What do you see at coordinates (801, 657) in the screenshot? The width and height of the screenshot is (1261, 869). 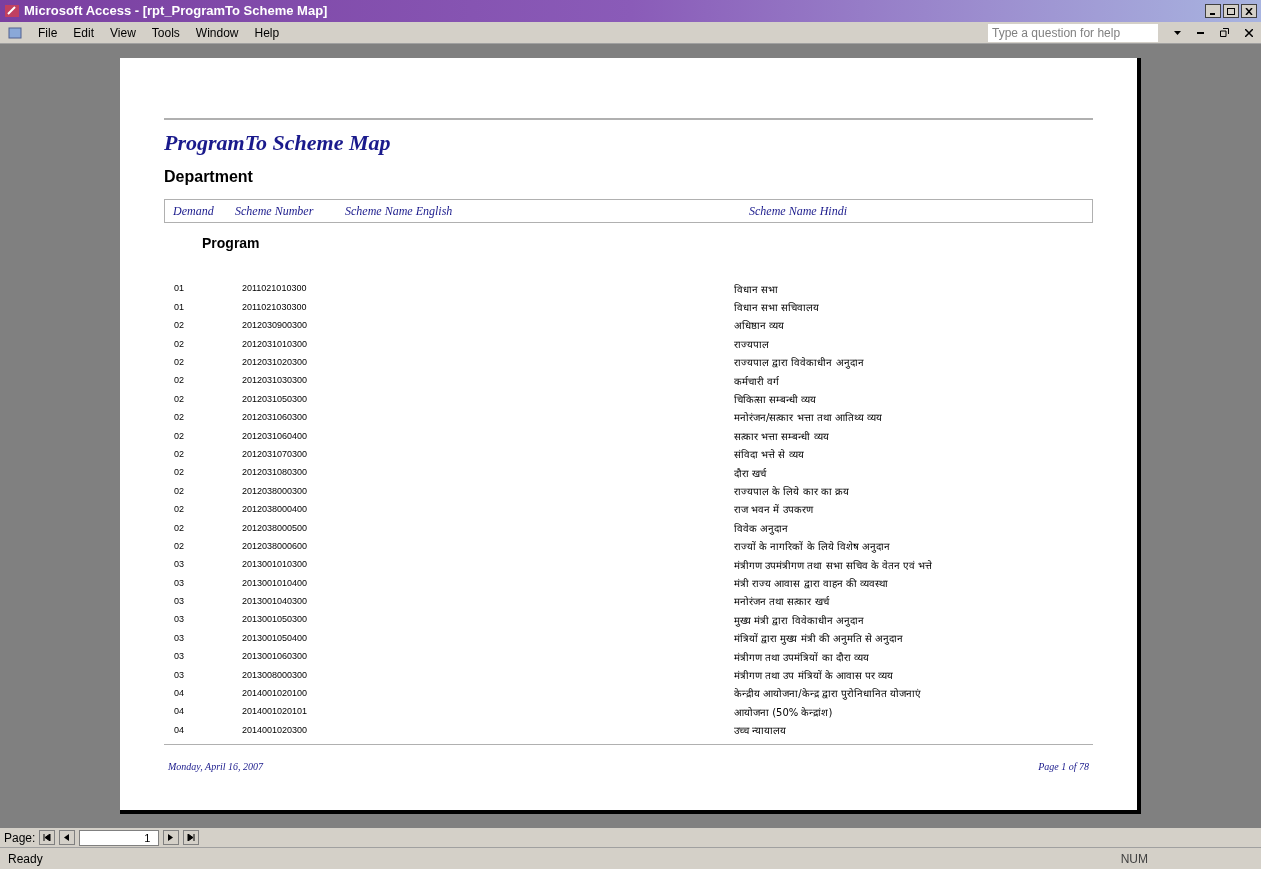 I see `scheme-name-hindi-cell-text: मंत्रीगण तथा उपमंत्रियों का दौरा व्यय` at bounding box center [801, 657].